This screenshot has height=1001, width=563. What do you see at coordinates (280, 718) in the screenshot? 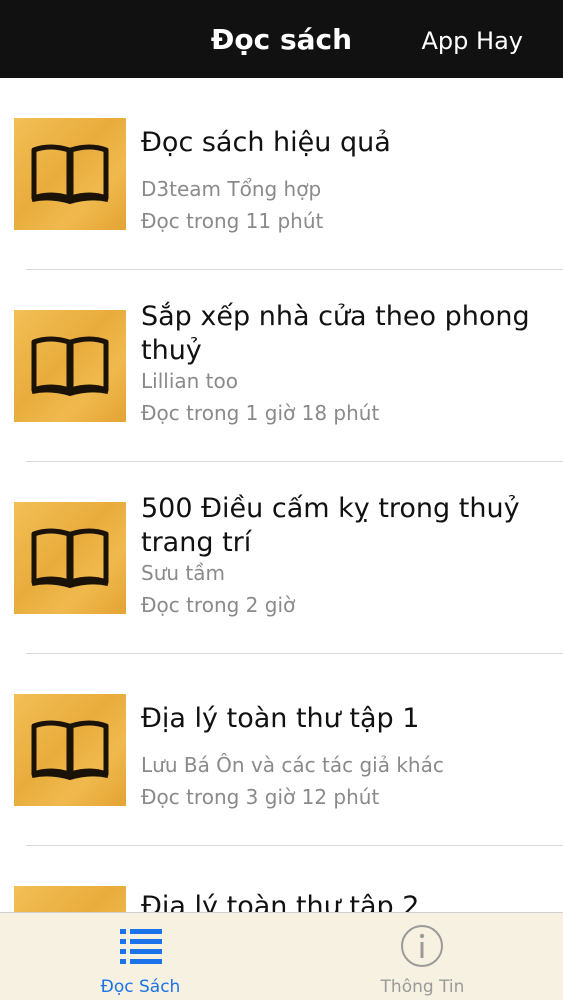
I see `book-title: Địa lý toàn thư tập 1` at bounding box center [280, 718].